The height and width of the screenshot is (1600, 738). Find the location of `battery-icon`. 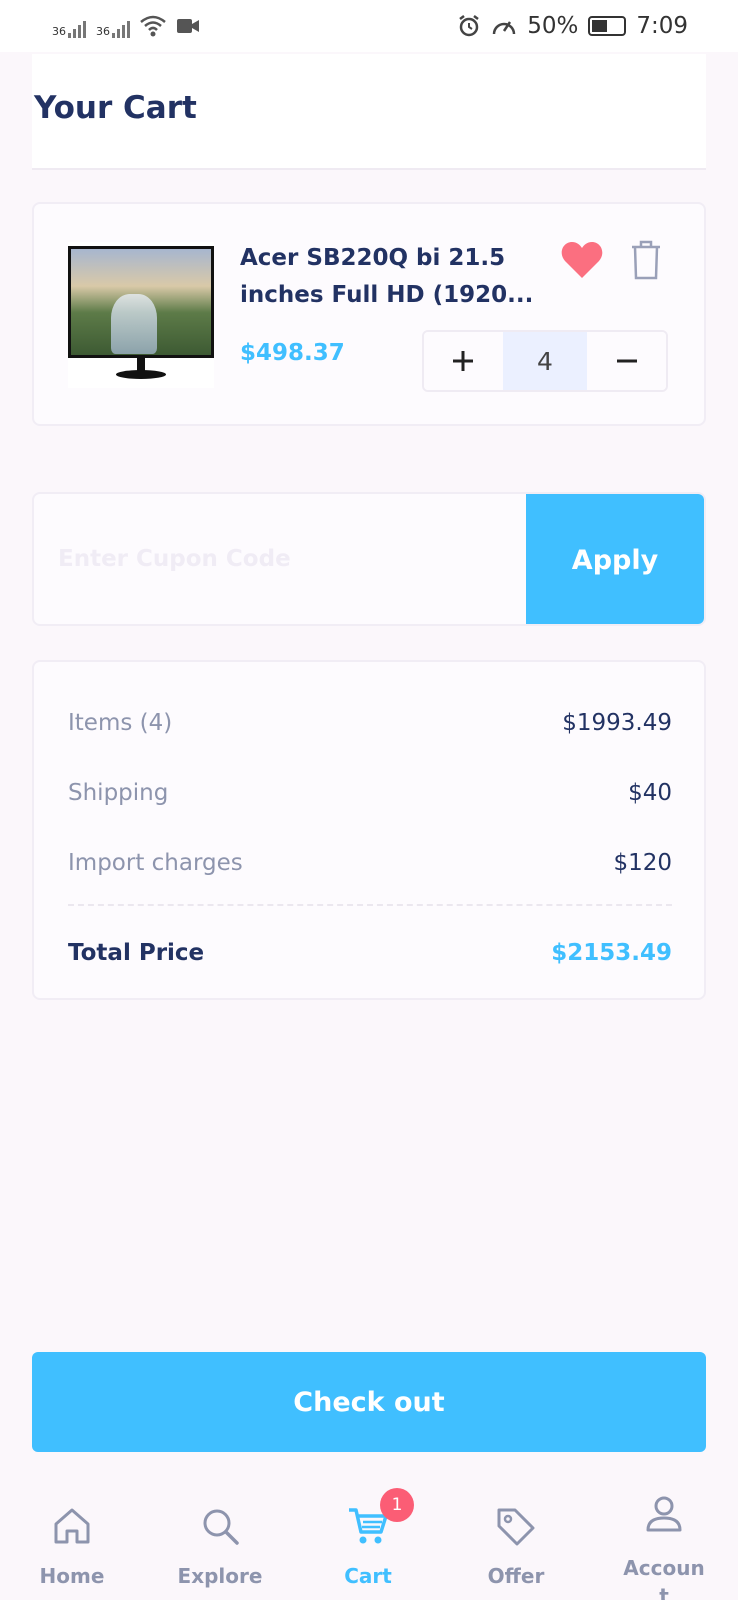

battery-icon is located at coordinates (607, 26).